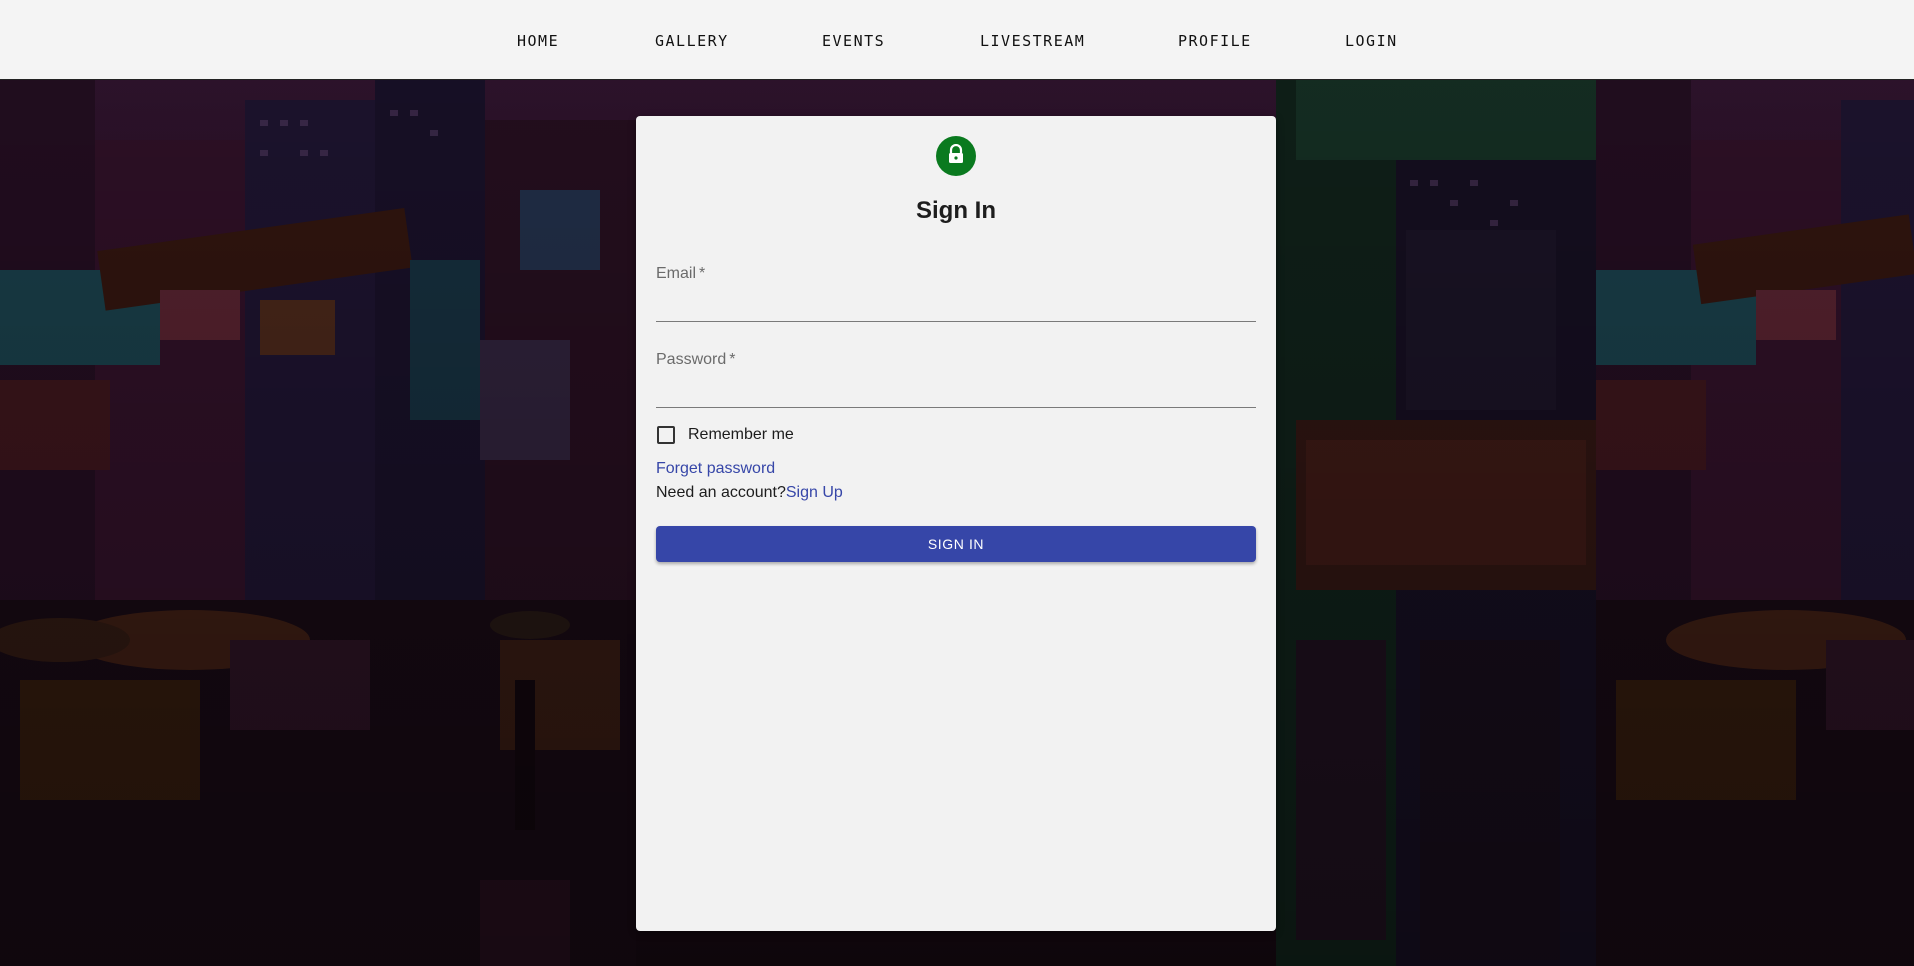 This screenshot has width=1914, height=966. I want to click on email-input, so click(956, 307).